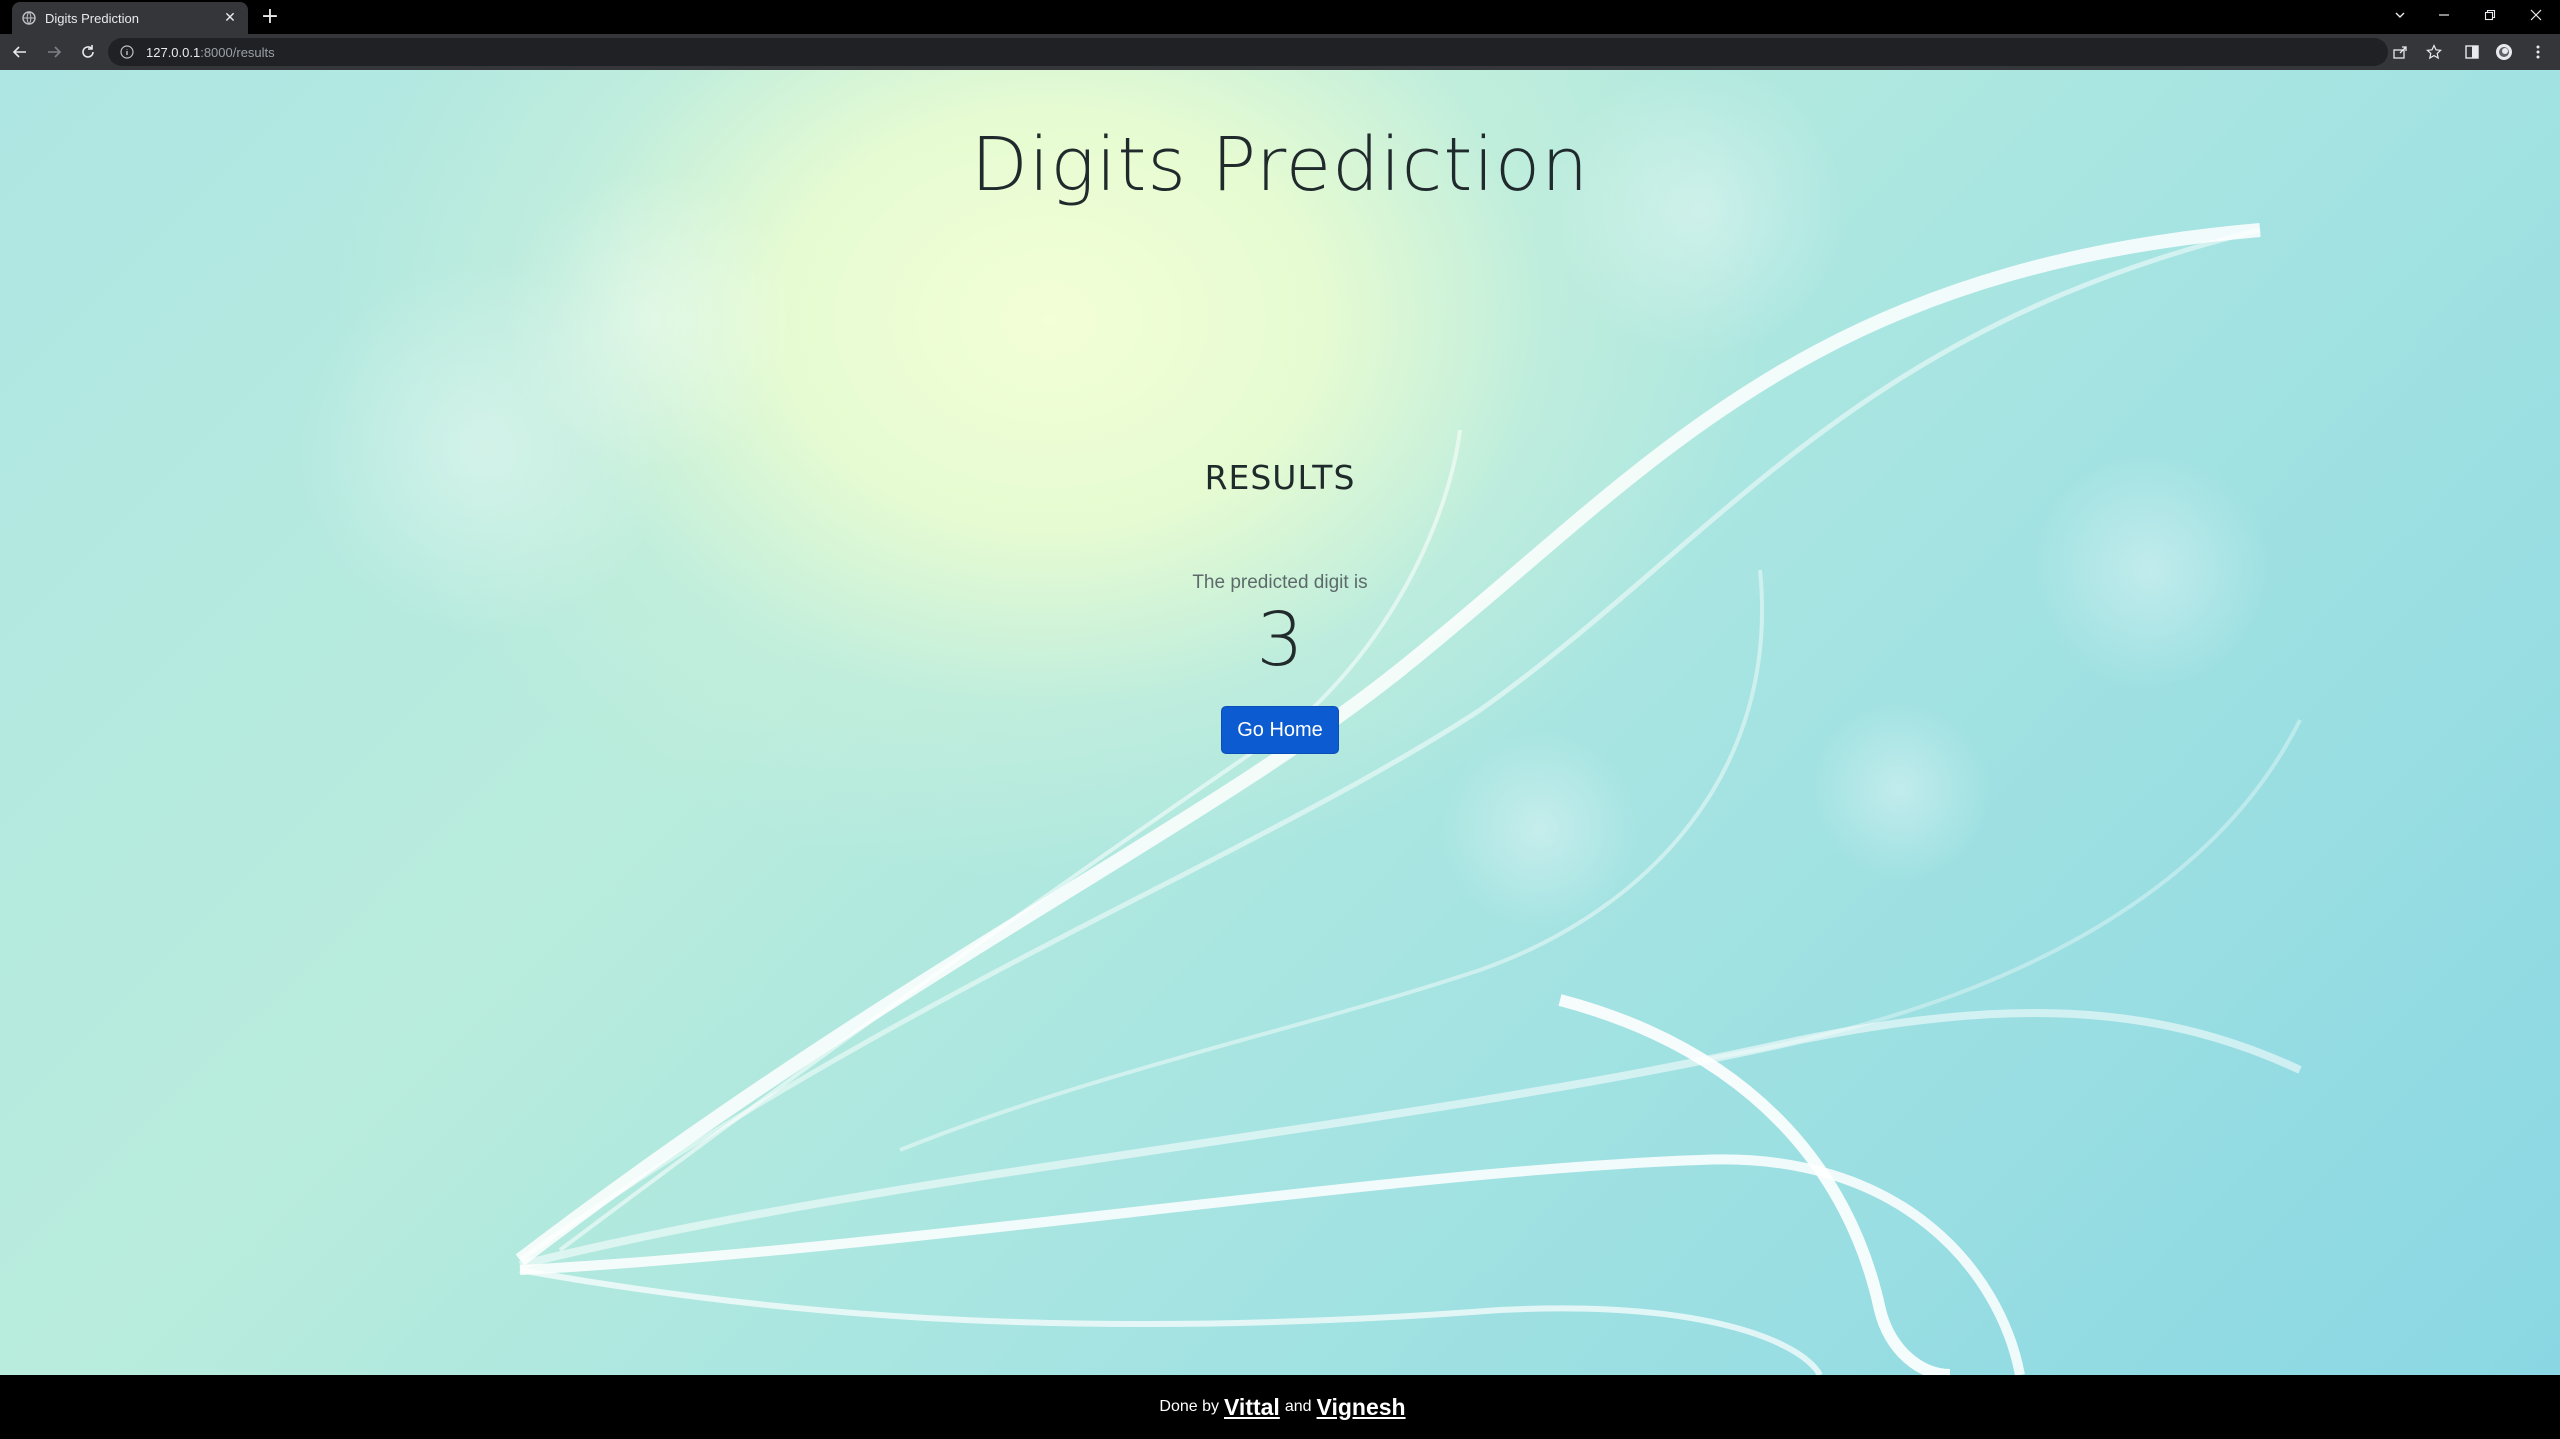 Image resolution: width=2560 pixels, height=1439 pixels. What do you see at coordinates (29, 18) in the screenshot?
I see `globe-icon` at bounding box center [29, 18].